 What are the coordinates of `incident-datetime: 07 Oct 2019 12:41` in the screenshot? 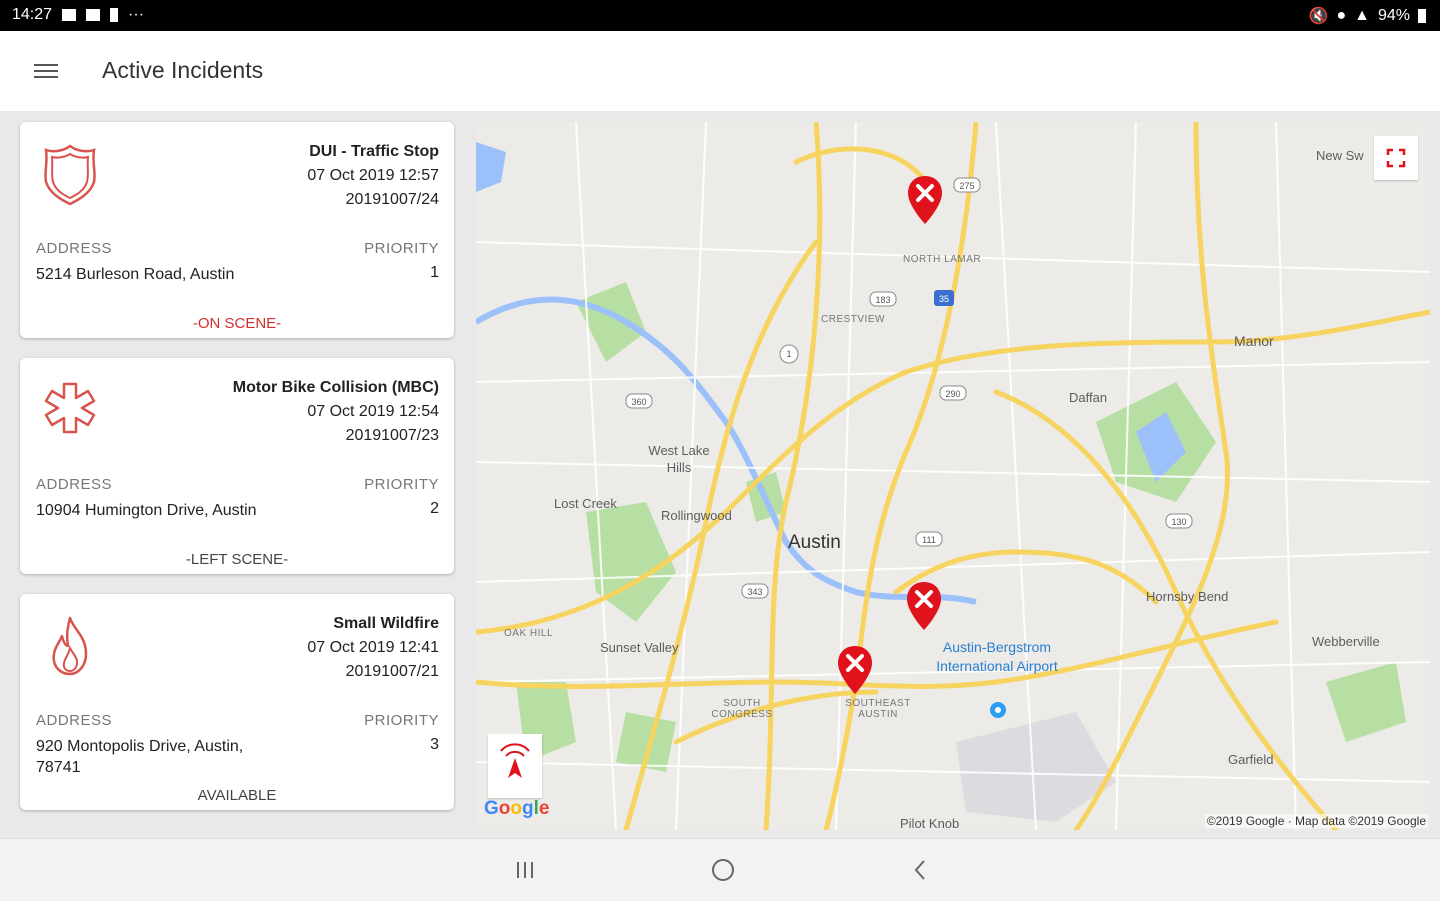 It's located at (373, 647).